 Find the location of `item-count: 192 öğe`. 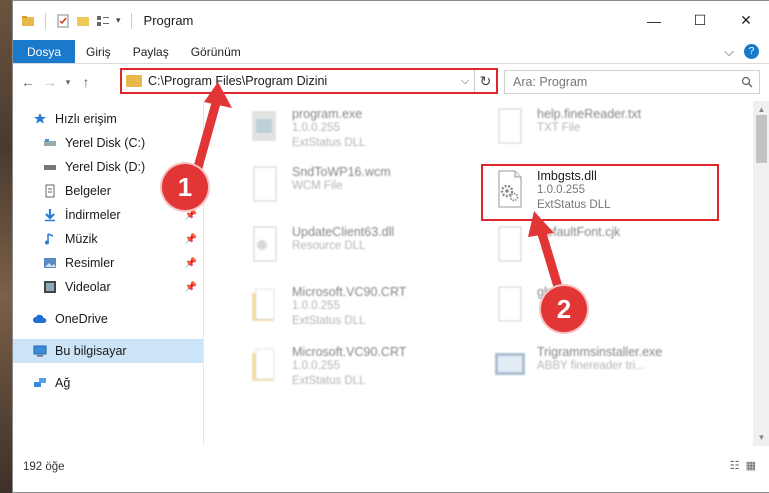

item-count: 192 öğe is located at coordinates (44, 467).